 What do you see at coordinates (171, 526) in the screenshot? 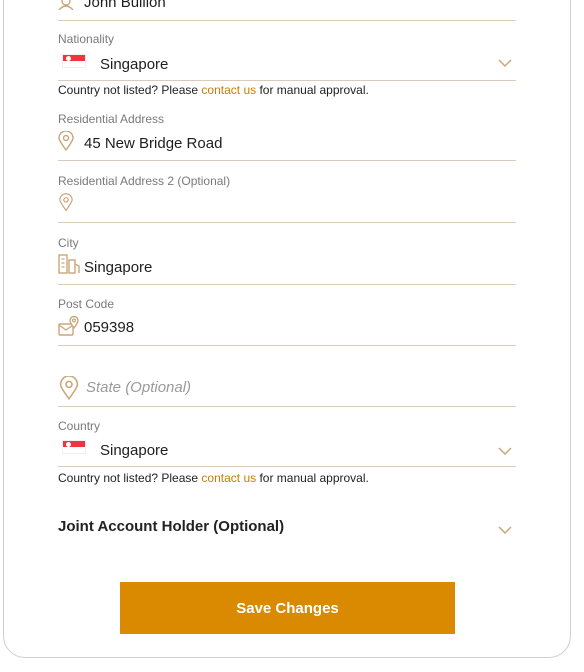
I see `joint-account-holder-label: Joint Account Holder (Optional)` at bounding box center [171, 526].